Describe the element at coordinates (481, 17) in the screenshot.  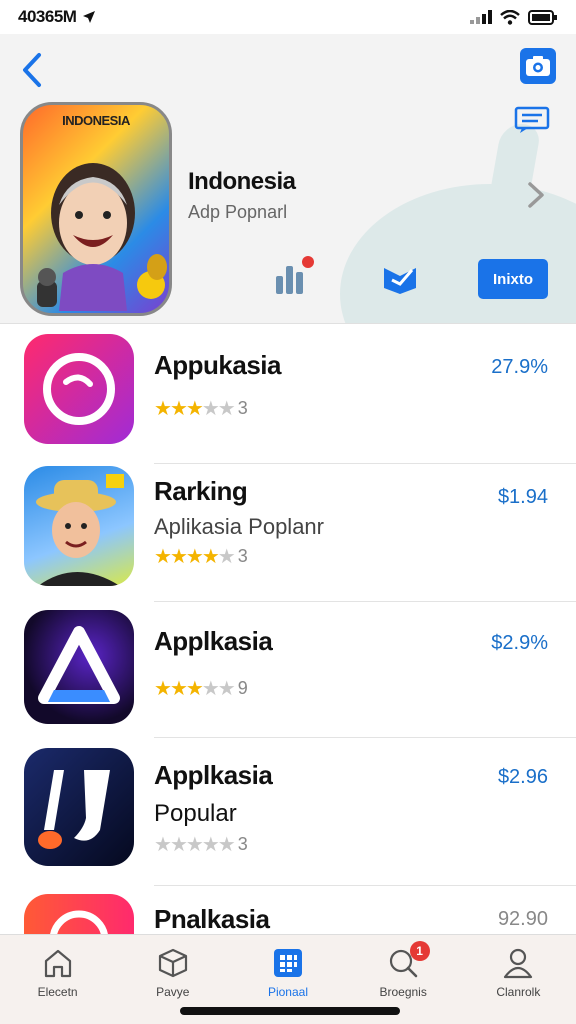
I see `signal-icon` at that location.